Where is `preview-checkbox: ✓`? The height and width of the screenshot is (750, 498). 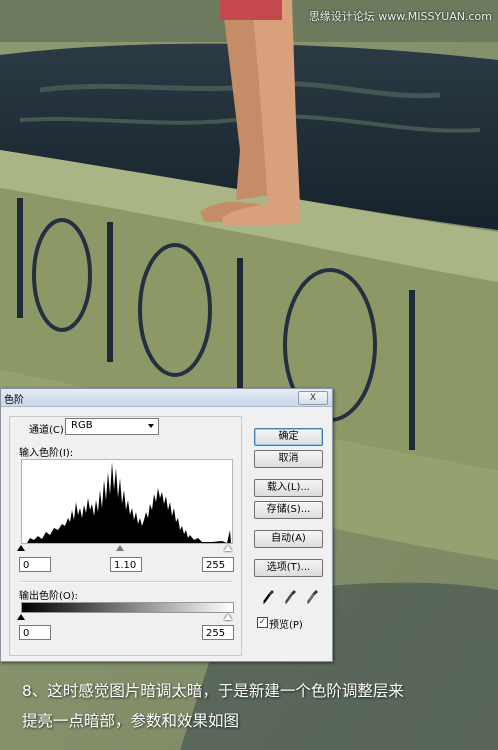
preview-checkbox: ✓ is located at coordinates (262, 622).